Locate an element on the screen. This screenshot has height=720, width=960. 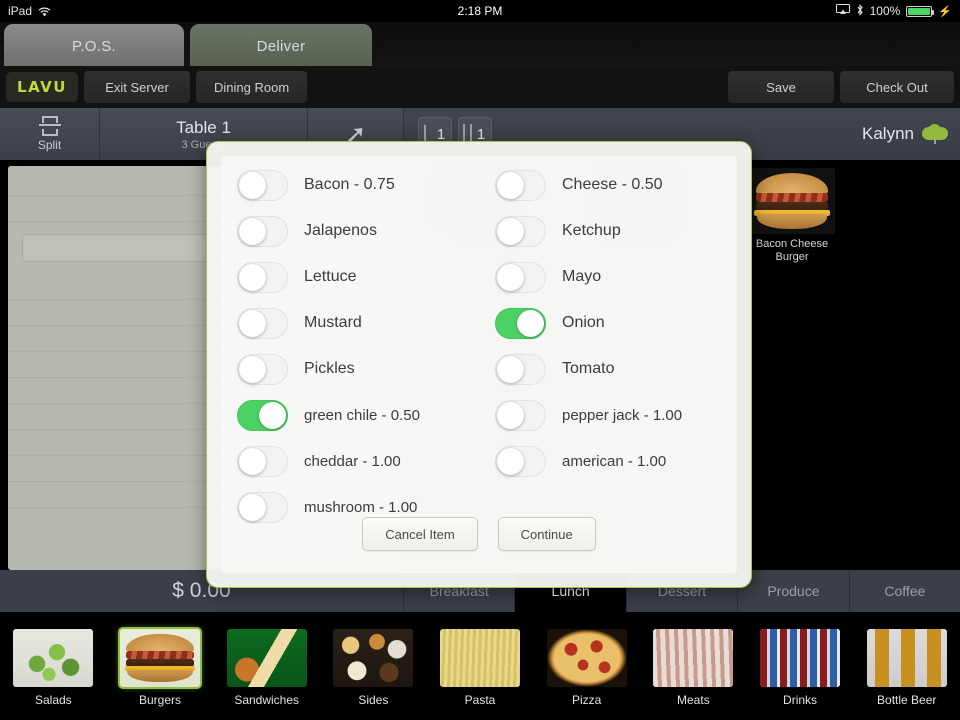
category-bottle-beer: Bottle Beer is located at coordinates (906, 666).